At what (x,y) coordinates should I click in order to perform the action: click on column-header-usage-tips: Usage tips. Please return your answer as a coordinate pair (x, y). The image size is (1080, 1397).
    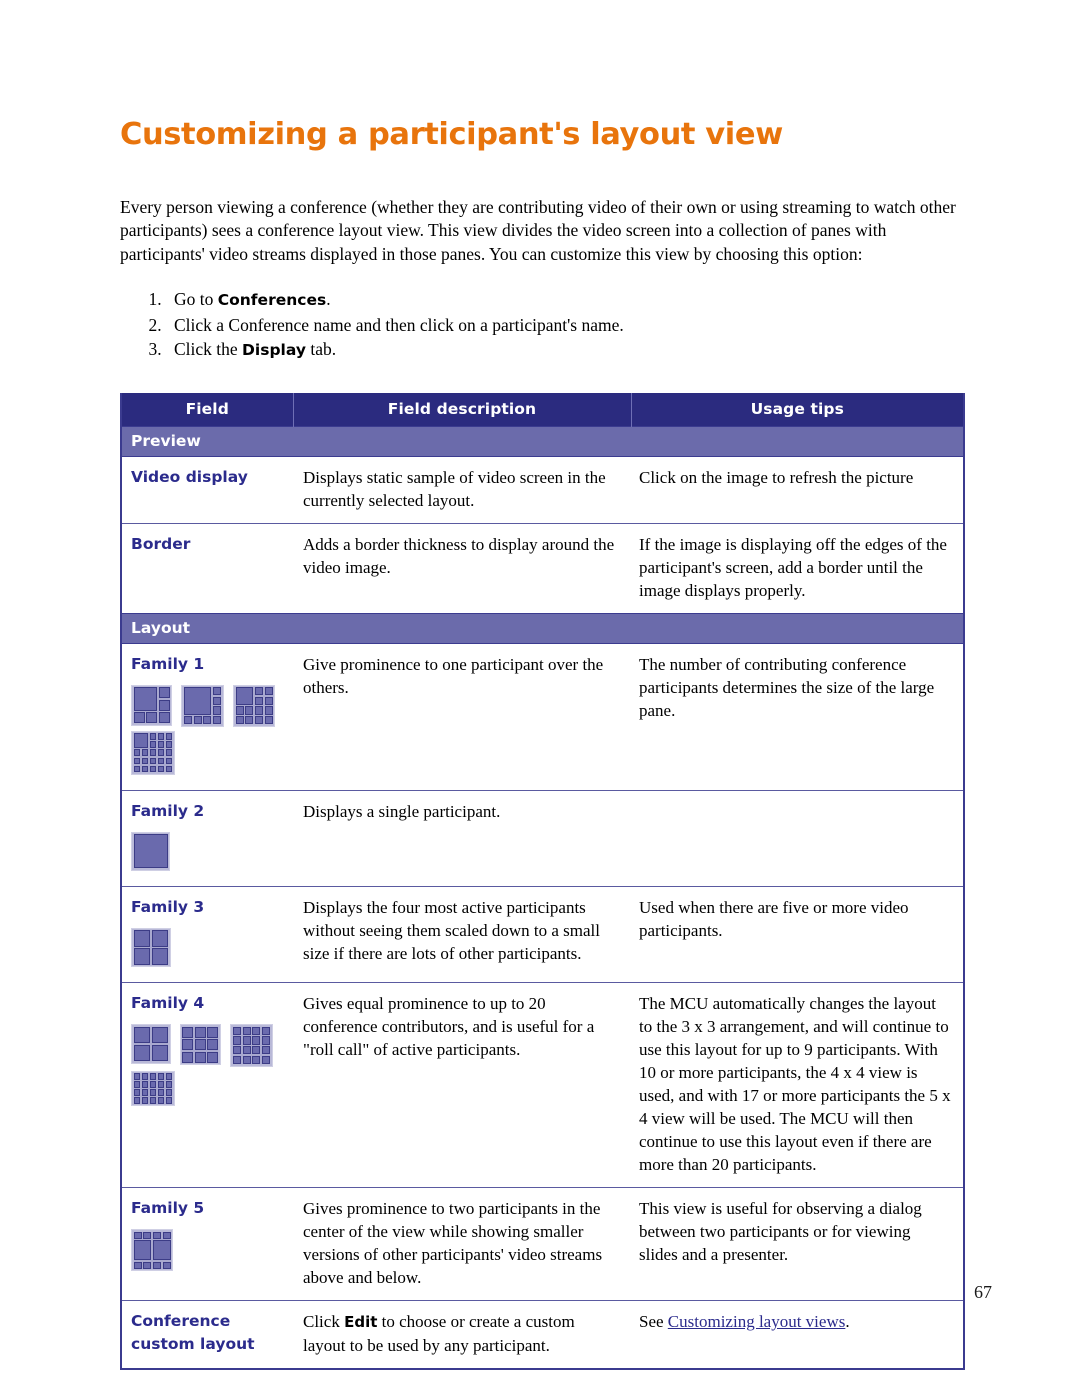
    Looking at the image, I should click on (797, 409).